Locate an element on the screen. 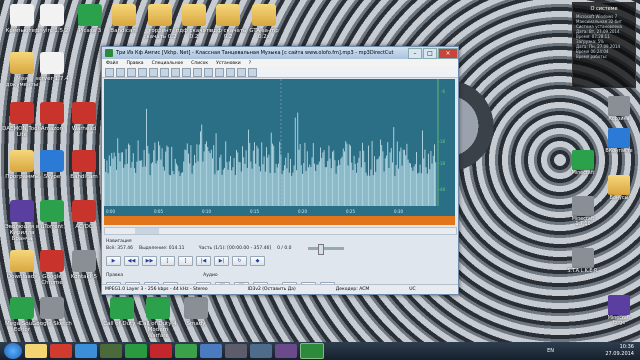 The image size is (640, 360). vk-taskbar-icon is located at coordinates (111, 351).